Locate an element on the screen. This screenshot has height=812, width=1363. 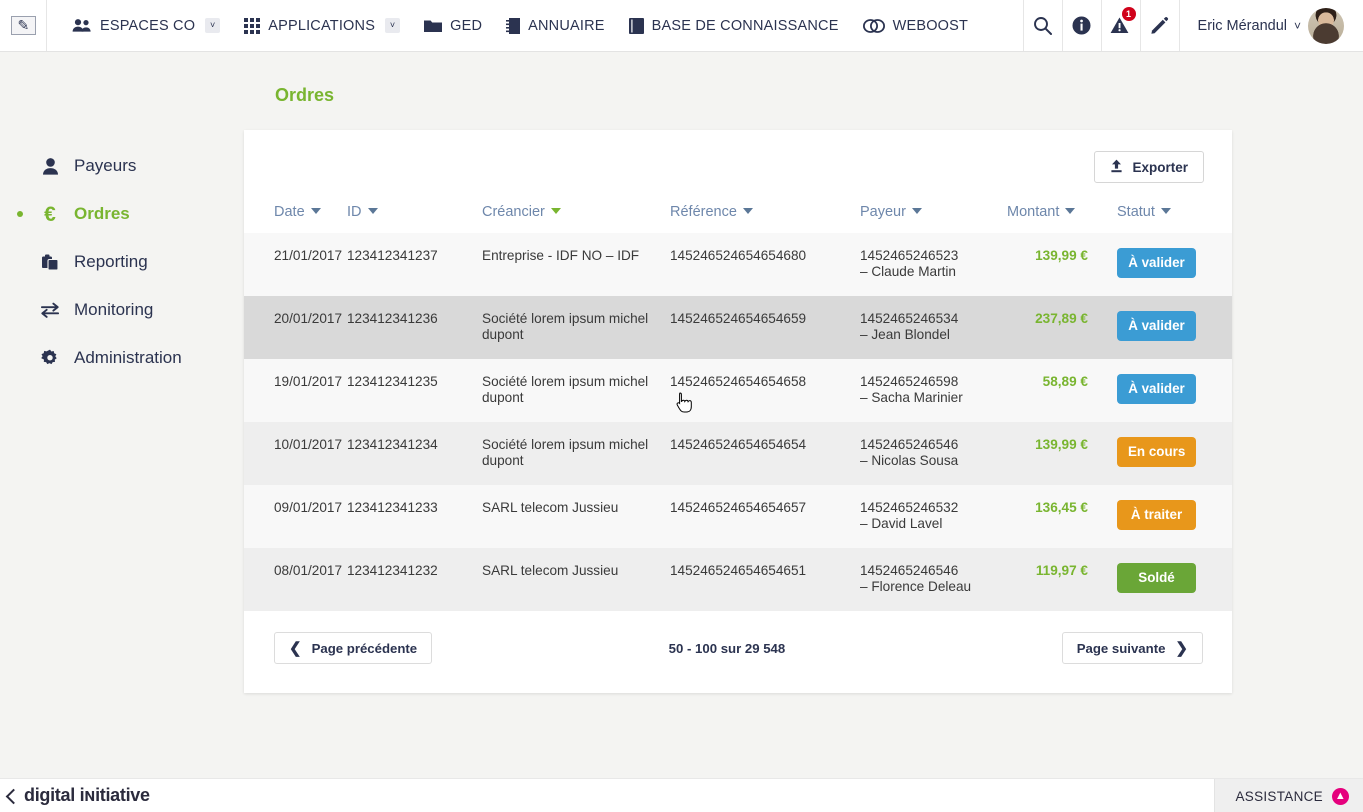
cell-montant: 237,89 € is located at coordinates (1062, 327).